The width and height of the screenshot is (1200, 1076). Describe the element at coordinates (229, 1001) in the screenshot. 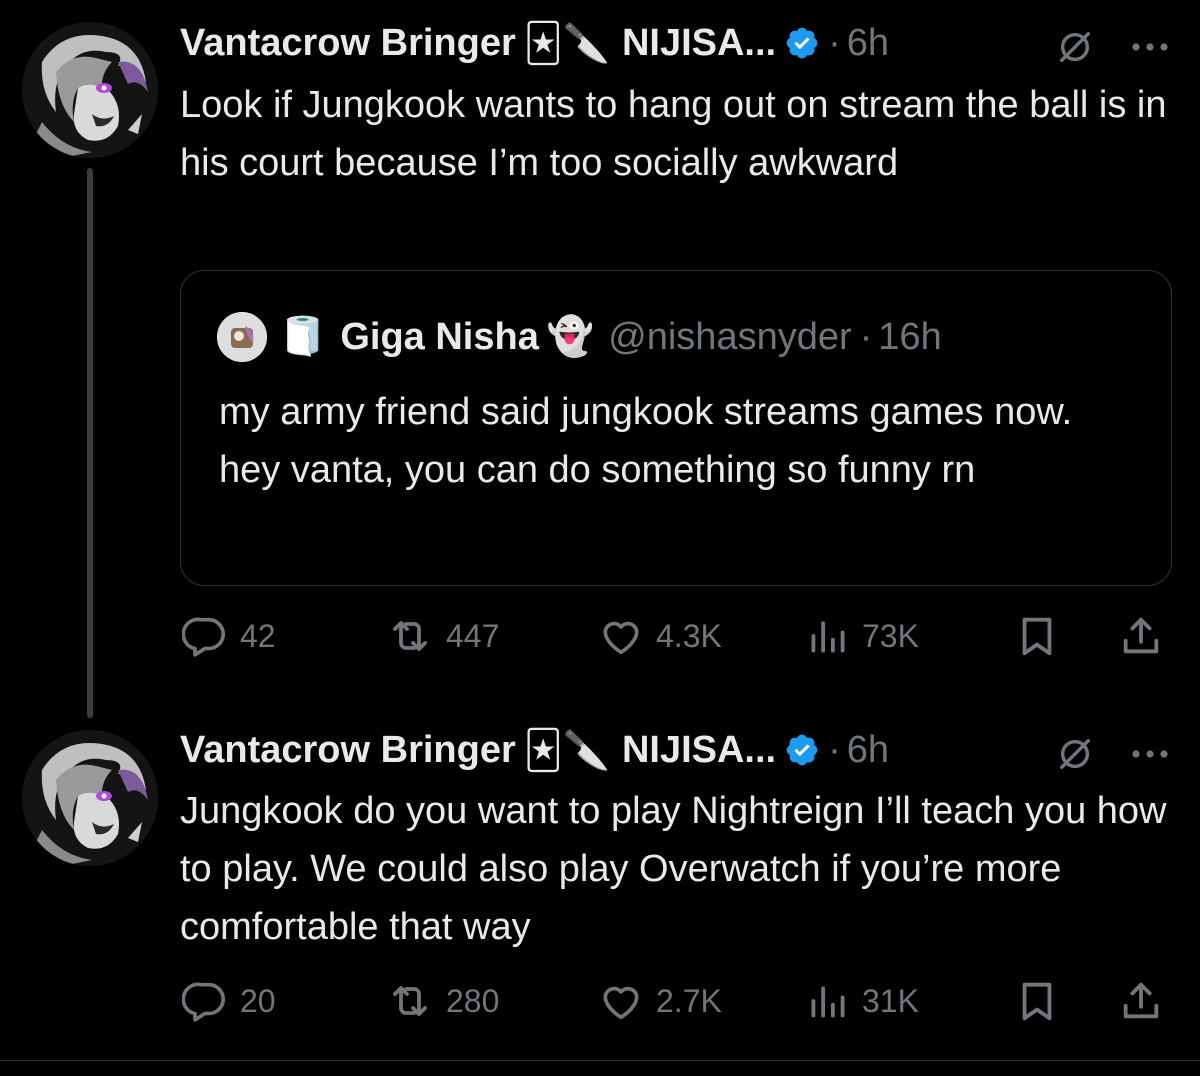

I see `reply-button: 20` at that location.